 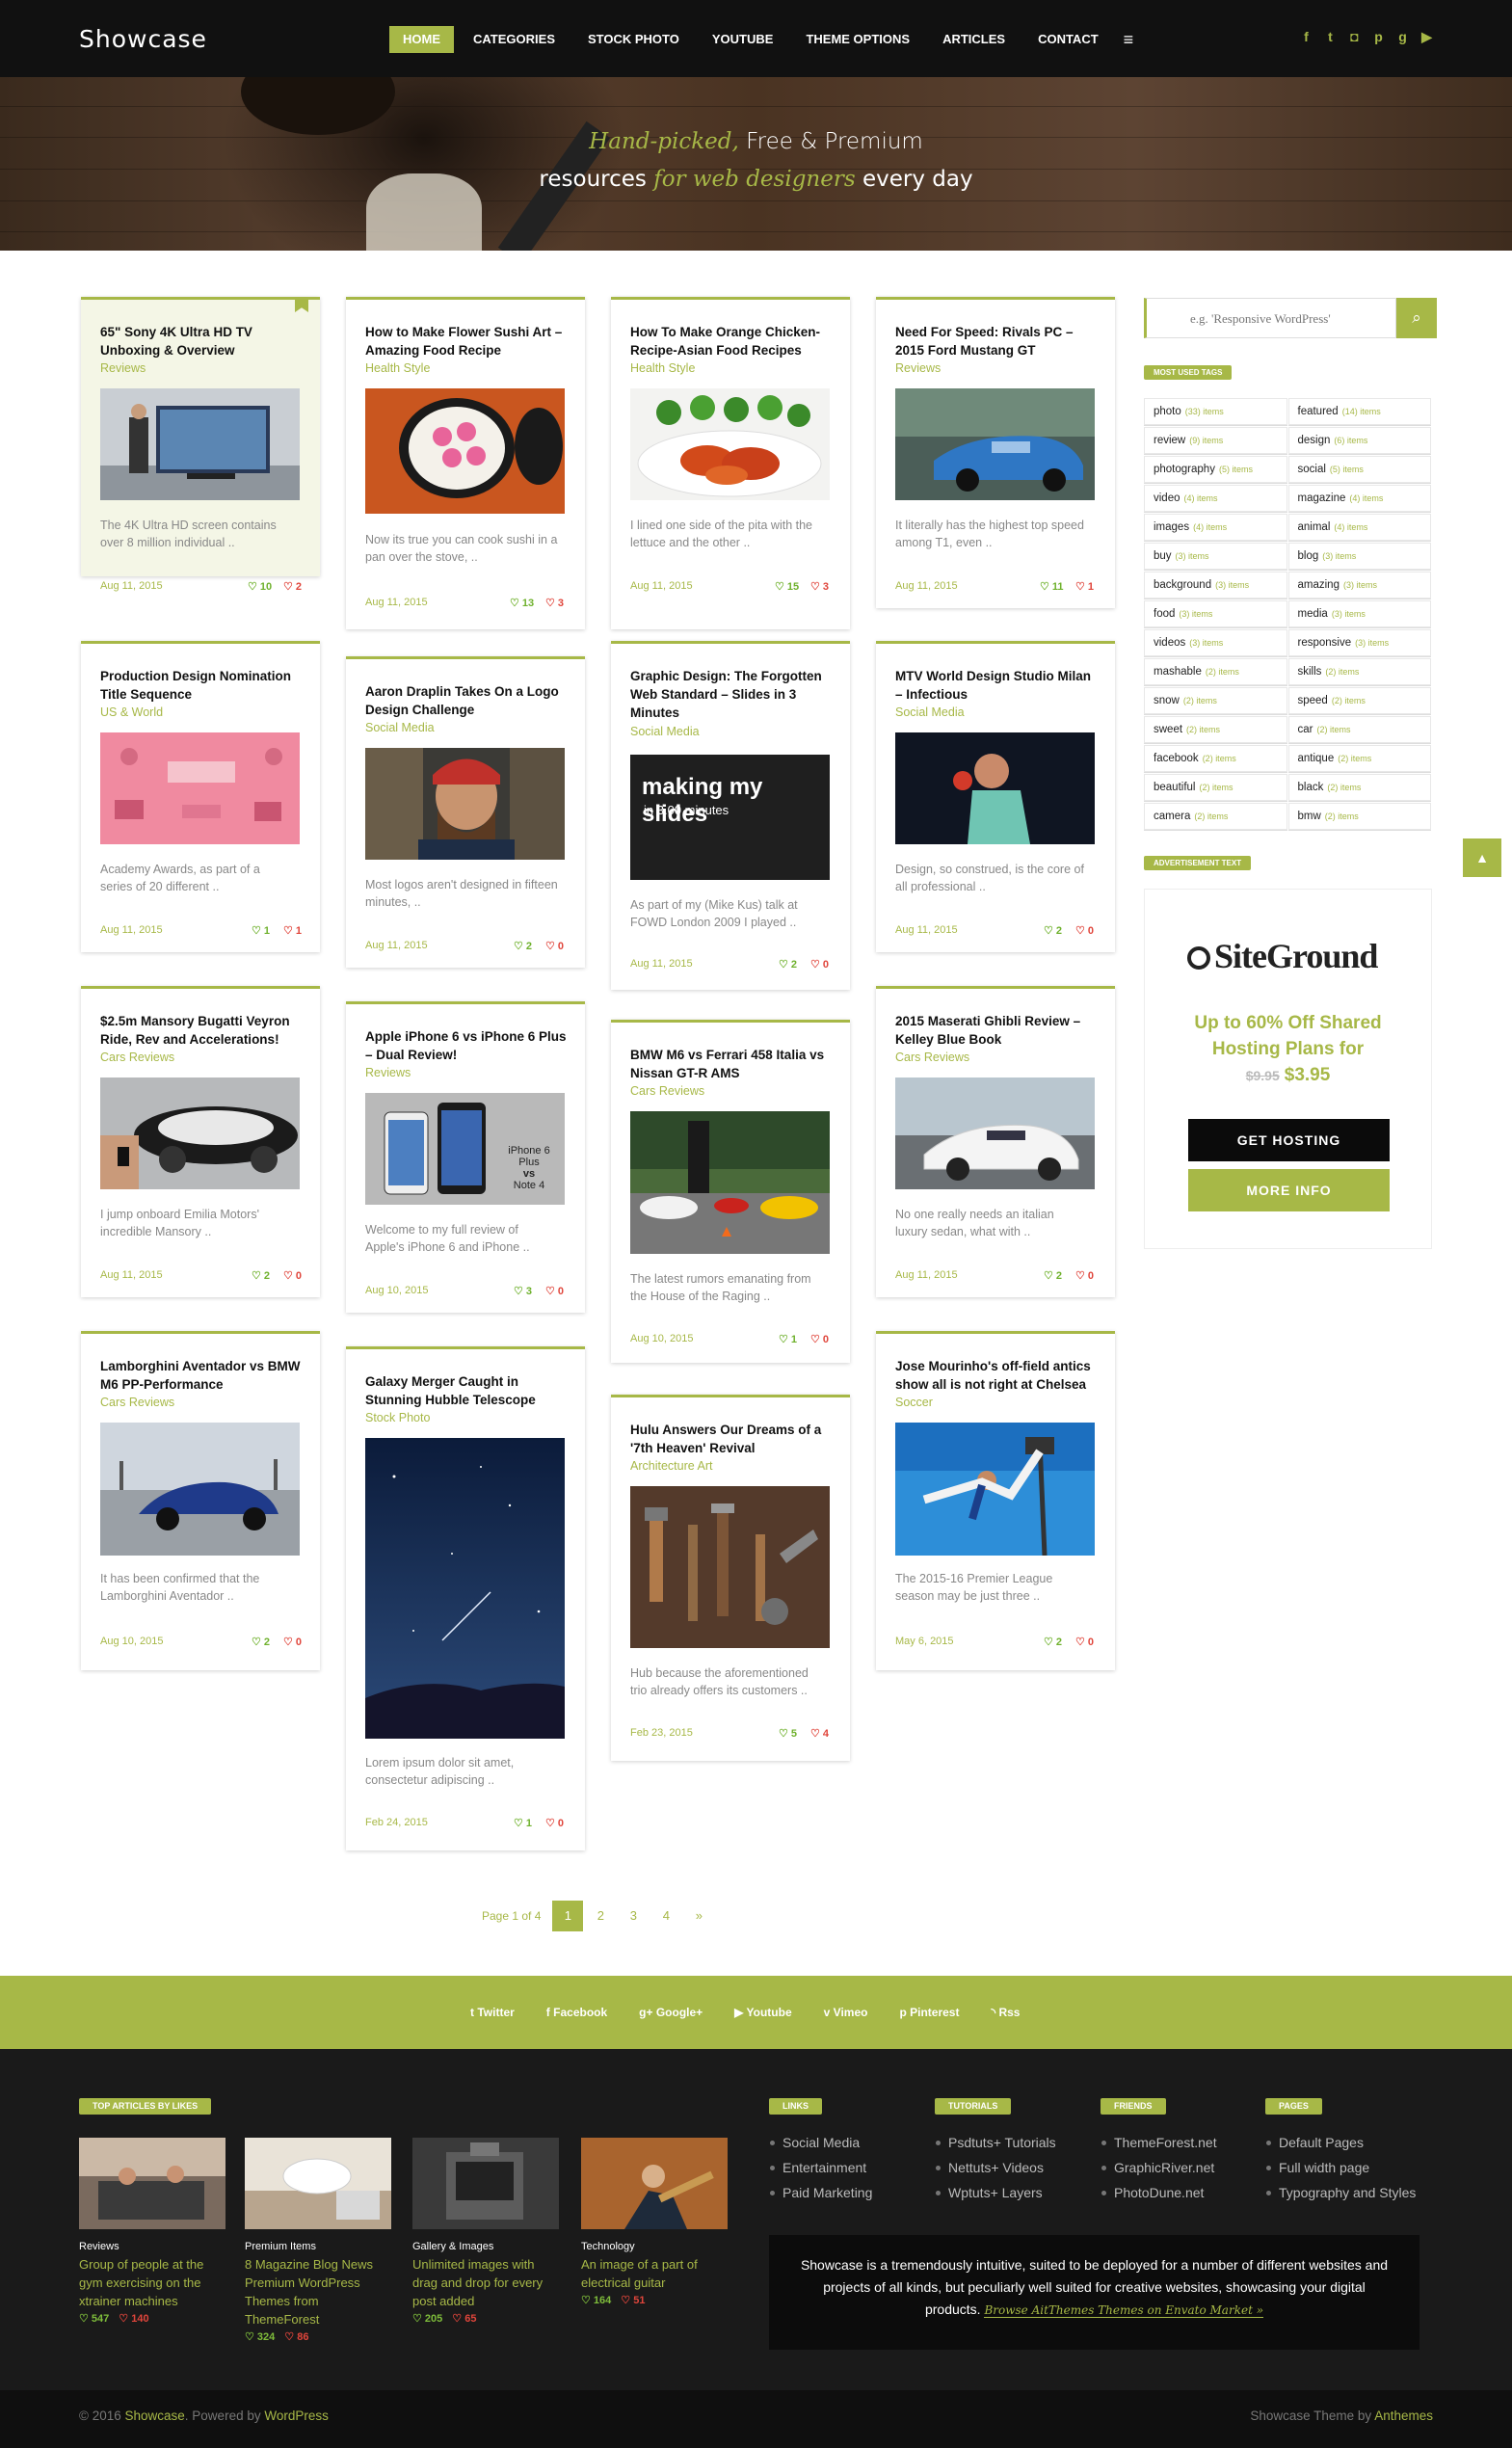 What do you see at coordinates (143, 39) in the screenshot?
I see `site-logo: Showcase` at bounding box center [143, 39].